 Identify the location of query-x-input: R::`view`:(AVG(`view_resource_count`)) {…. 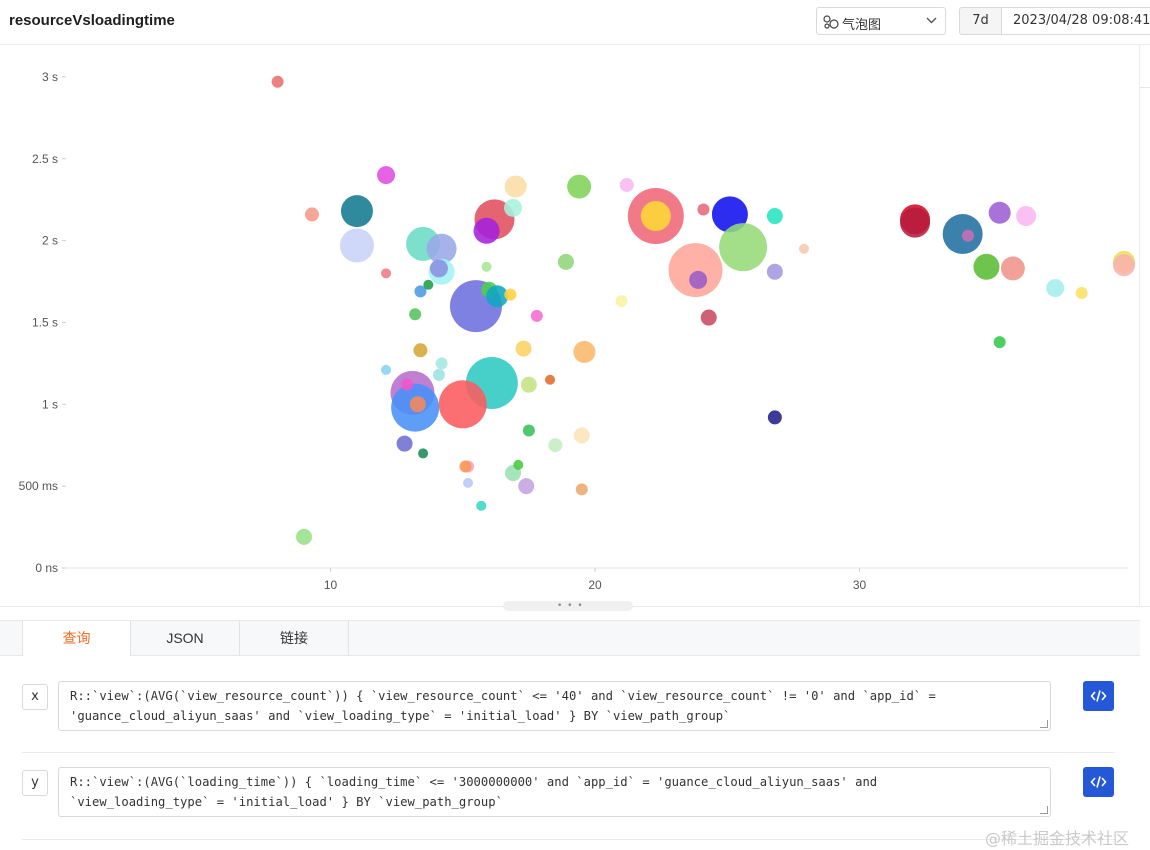
(554, 706).